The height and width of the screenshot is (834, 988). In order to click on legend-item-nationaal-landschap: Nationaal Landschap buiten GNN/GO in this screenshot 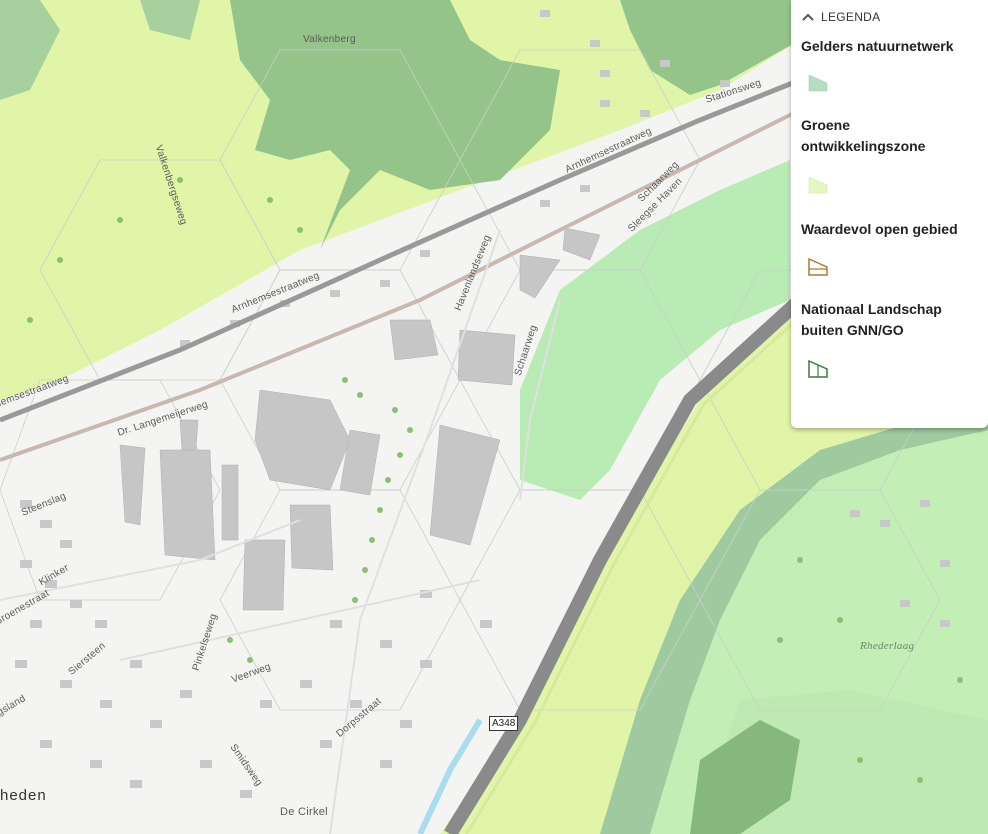, I will do `click(889, 339)`.